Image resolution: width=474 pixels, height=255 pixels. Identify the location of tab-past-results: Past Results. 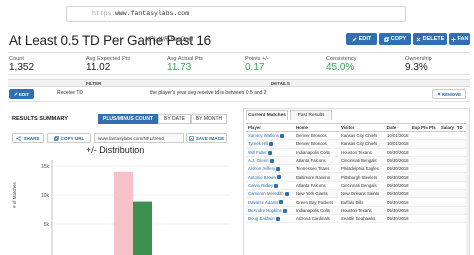
(311, 115).